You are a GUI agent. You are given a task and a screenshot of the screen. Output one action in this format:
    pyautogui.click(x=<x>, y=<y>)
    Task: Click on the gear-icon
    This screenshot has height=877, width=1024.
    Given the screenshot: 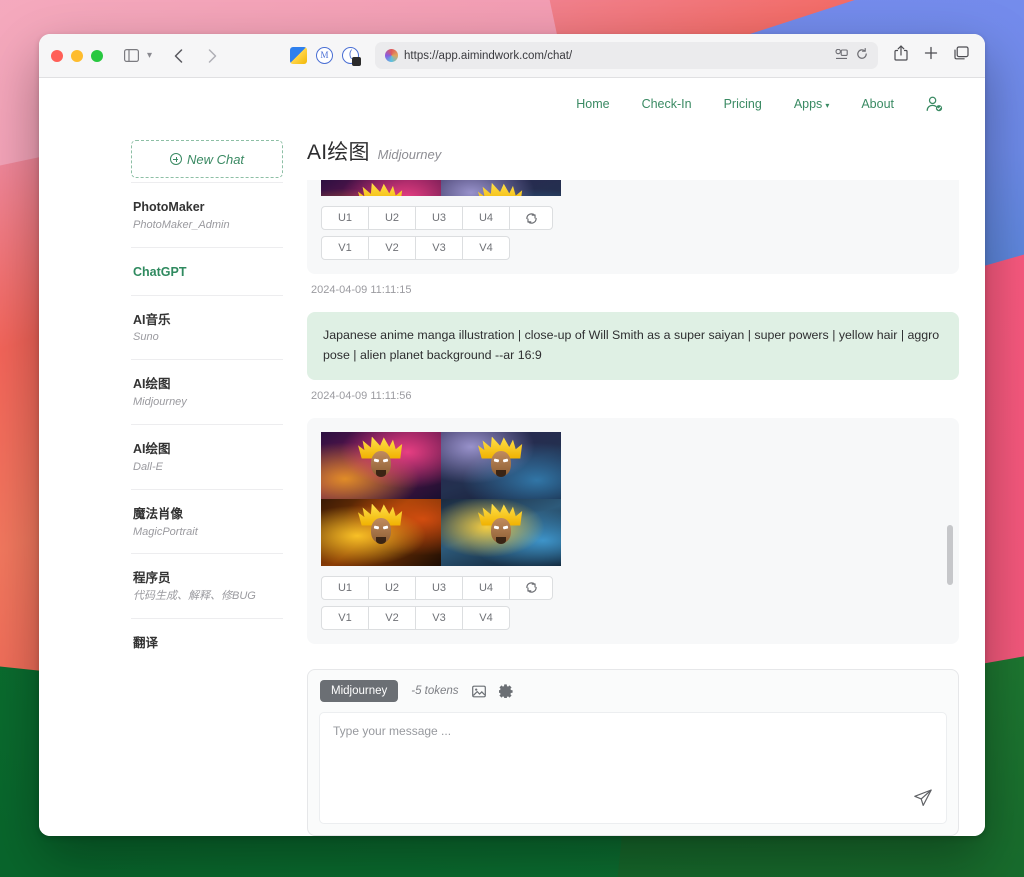 What is the action you would take?
    pyautogui.click(x=505, y=691)
    